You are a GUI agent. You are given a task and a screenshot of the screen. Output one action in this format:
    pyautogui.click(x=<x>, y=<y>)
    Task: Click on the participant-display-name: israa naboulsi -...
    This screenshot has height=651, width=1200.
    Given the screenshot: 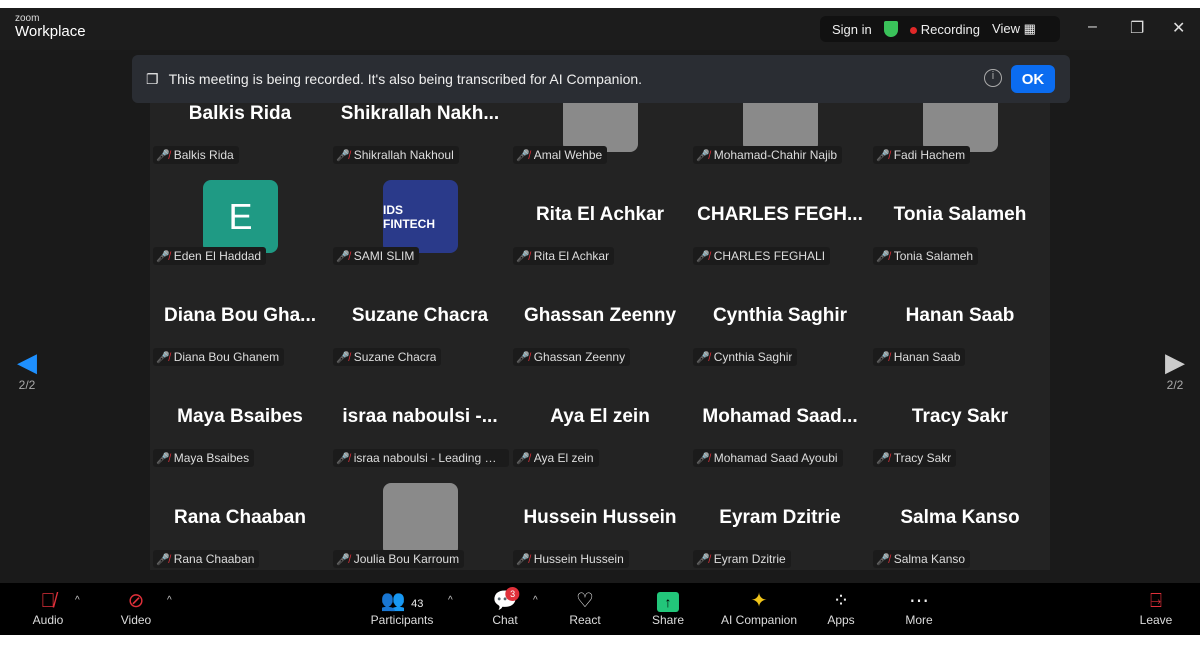 What is the action you would take?
    pyautogui.click(x=420, y=416)
    